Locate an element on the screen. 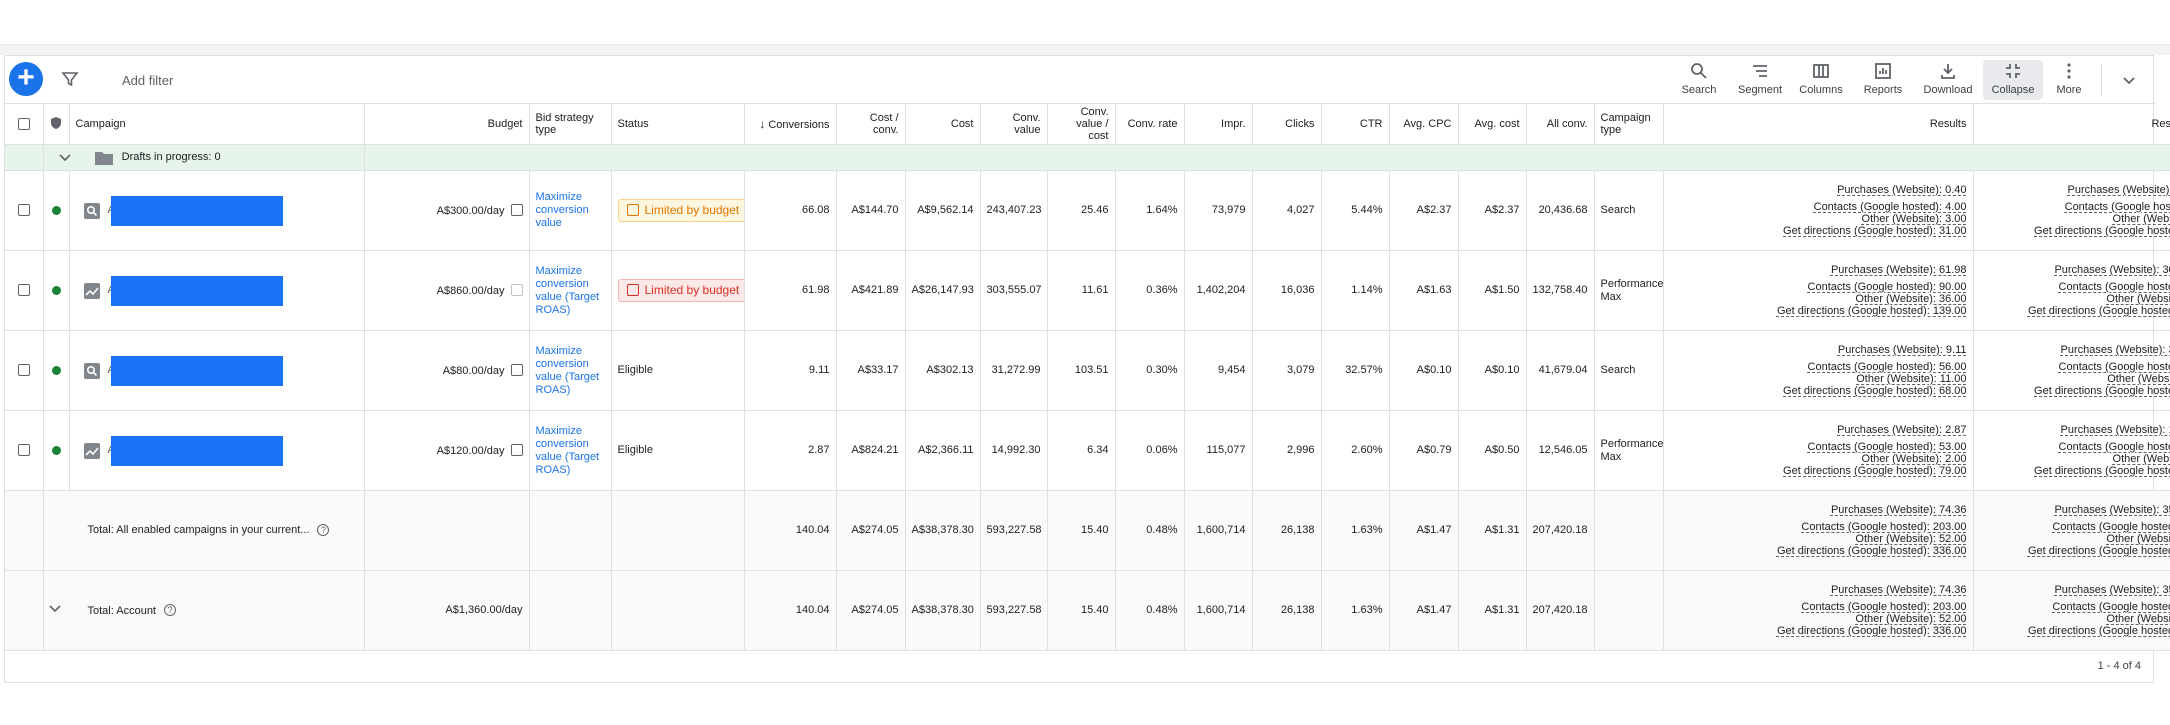  results-cell-line: Purchases (Website): 9.11 is located at coordinates (1859, 350).